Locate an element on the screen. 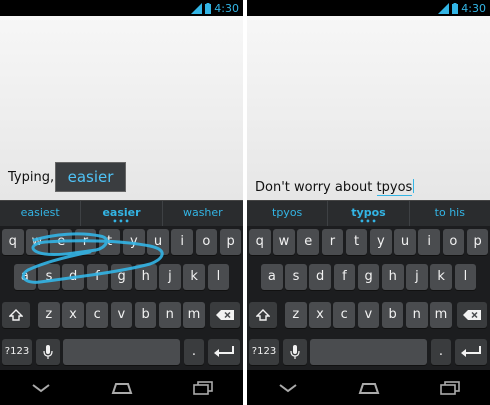 The width and height of the screenshot is (490, 405). recents-icon is located at coordinates (449, 387).